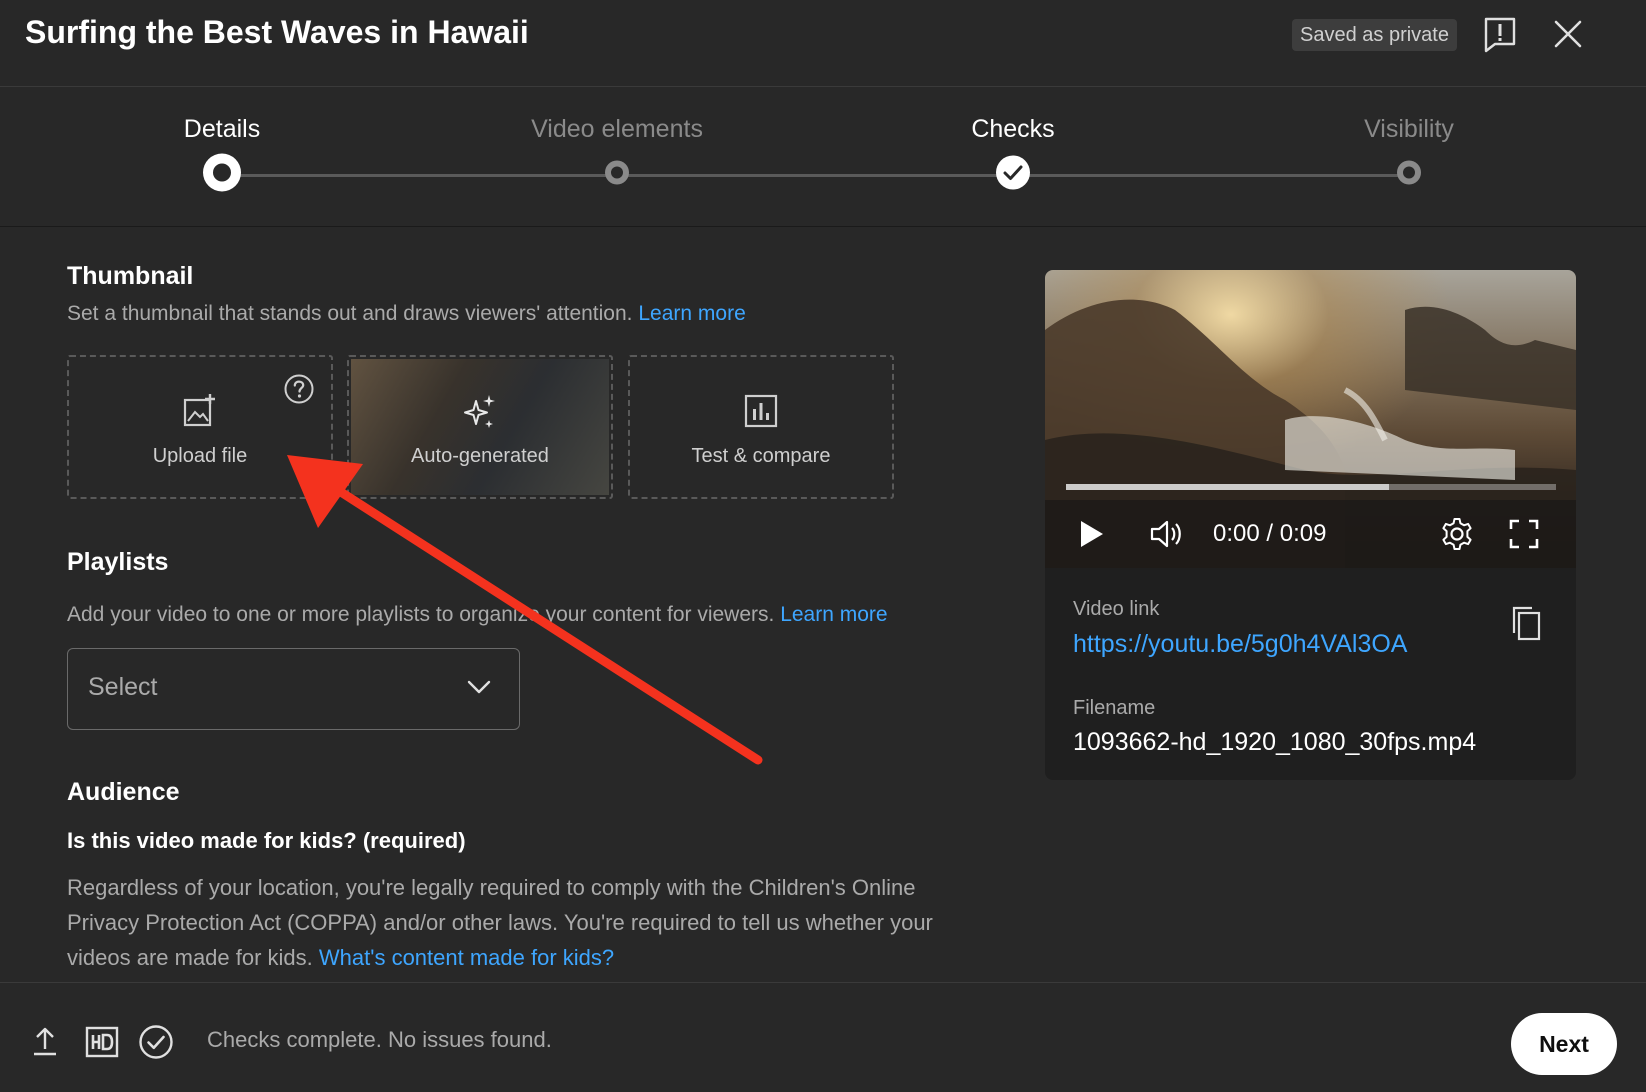  I want to click on image-add-icon, so click(200, 413).